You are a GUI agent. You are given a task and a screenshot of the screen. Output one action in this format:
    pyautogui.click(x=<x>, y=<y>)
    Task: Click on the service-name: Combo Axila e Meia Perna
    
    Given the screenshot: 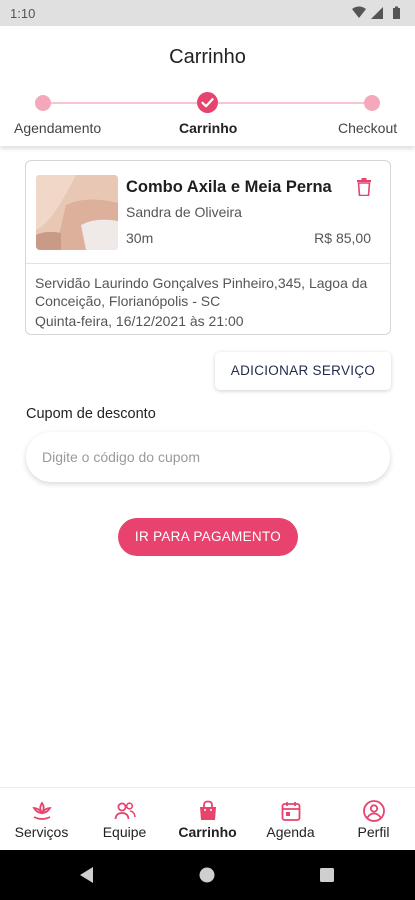 What is the action you would take?
    pyautogui.click(x=229, y=187)
    